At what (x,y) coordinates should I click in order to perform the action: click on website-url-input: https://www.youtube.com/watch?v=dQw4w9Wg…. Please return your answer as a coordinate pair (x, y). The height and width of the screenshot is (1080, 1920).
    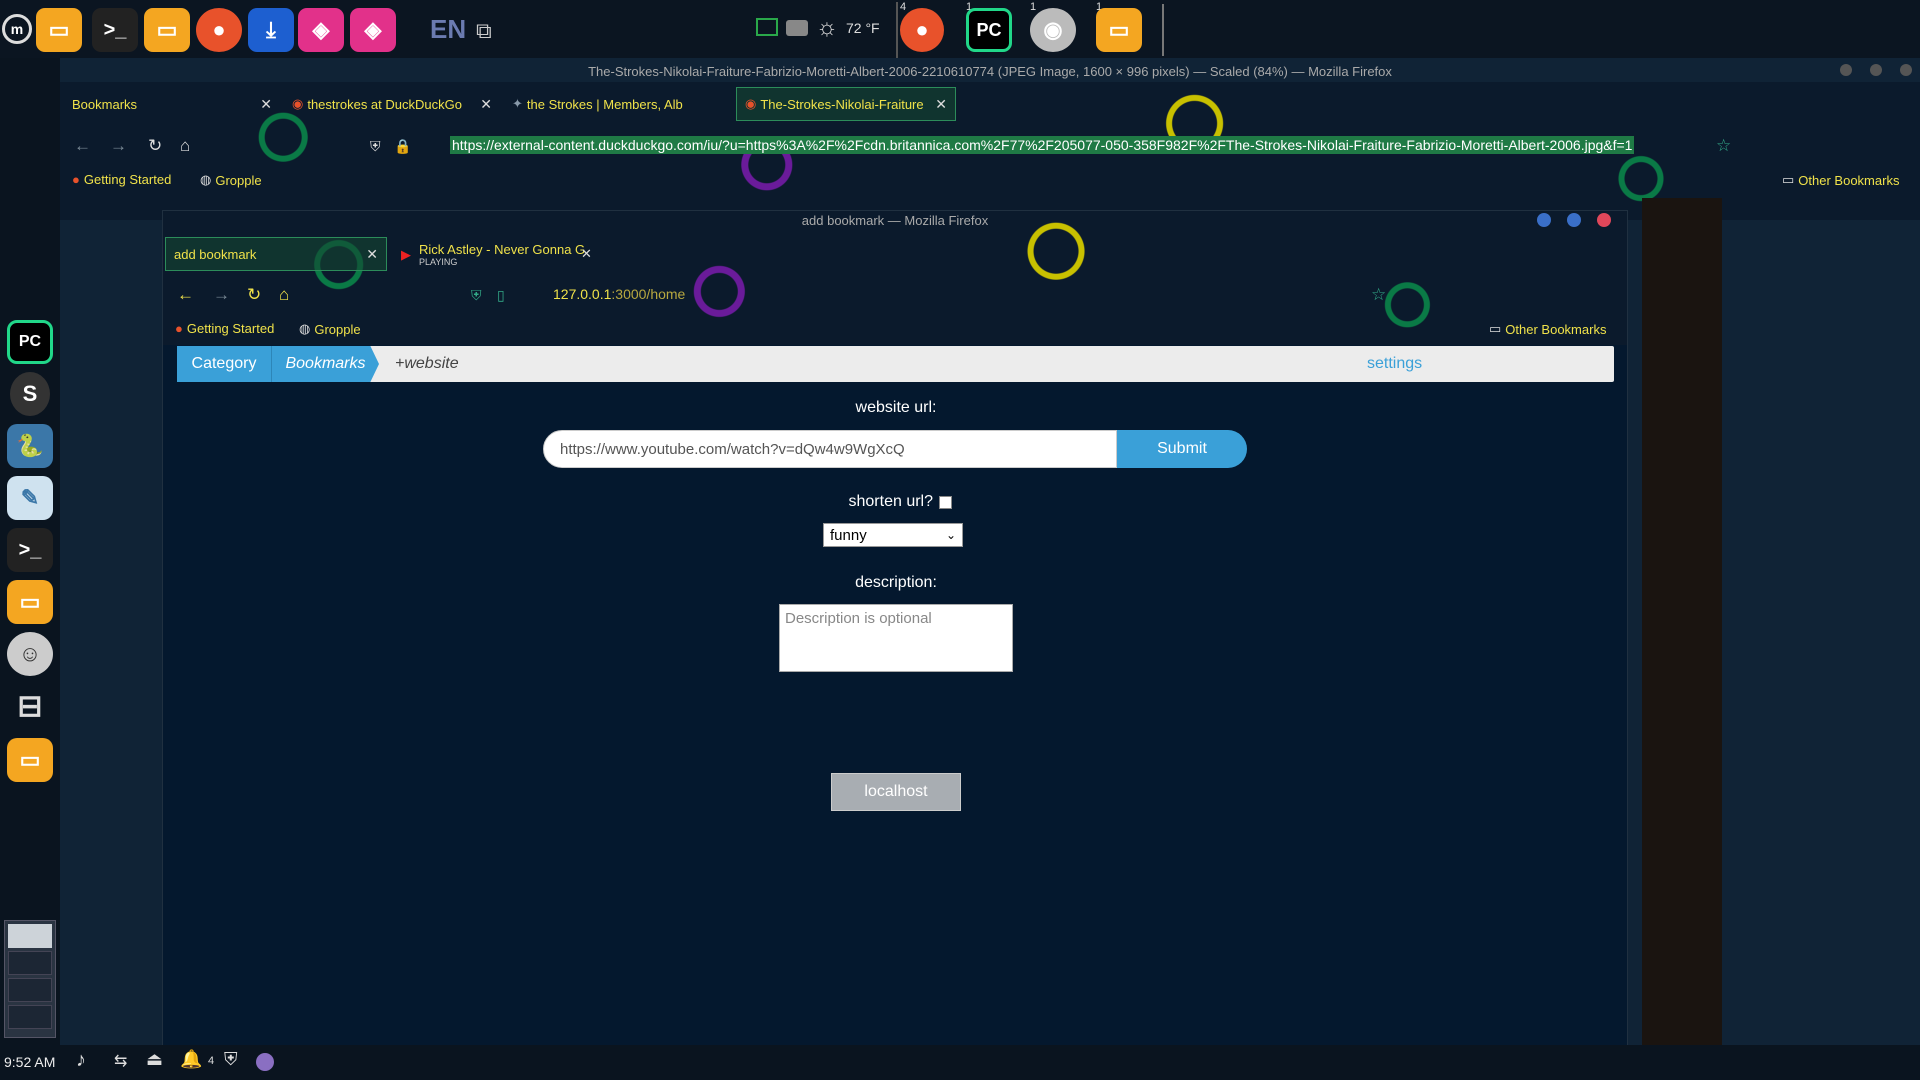
    Looking at the image, I should click on (830, 449).